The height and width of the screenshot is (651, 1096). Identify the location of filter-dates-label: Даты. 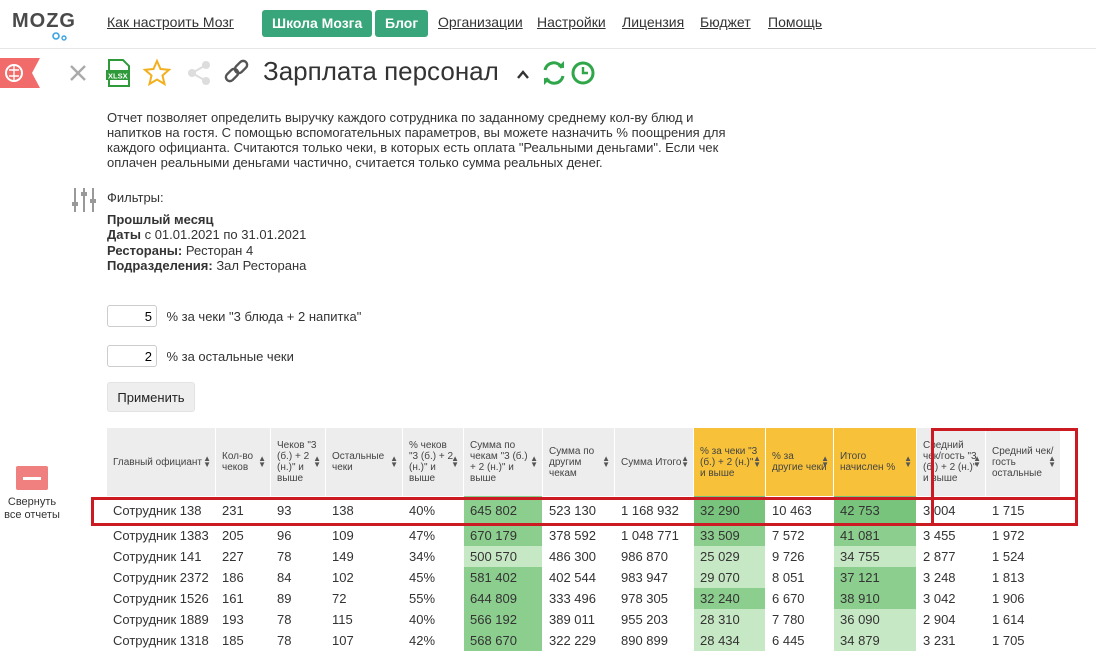
(124, 234).